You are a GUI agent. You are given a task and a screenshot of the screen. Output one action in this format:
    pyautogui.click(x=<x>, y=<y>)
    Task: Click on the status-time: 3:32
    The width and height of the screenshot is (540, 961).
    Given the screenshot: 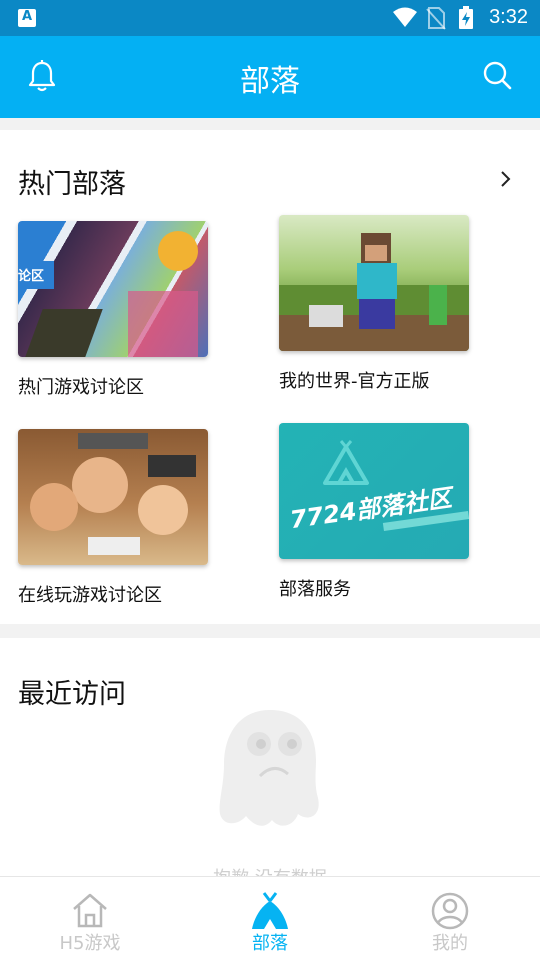 What is the action you would take?
    pyautogui.click(x=508, y=17)
    